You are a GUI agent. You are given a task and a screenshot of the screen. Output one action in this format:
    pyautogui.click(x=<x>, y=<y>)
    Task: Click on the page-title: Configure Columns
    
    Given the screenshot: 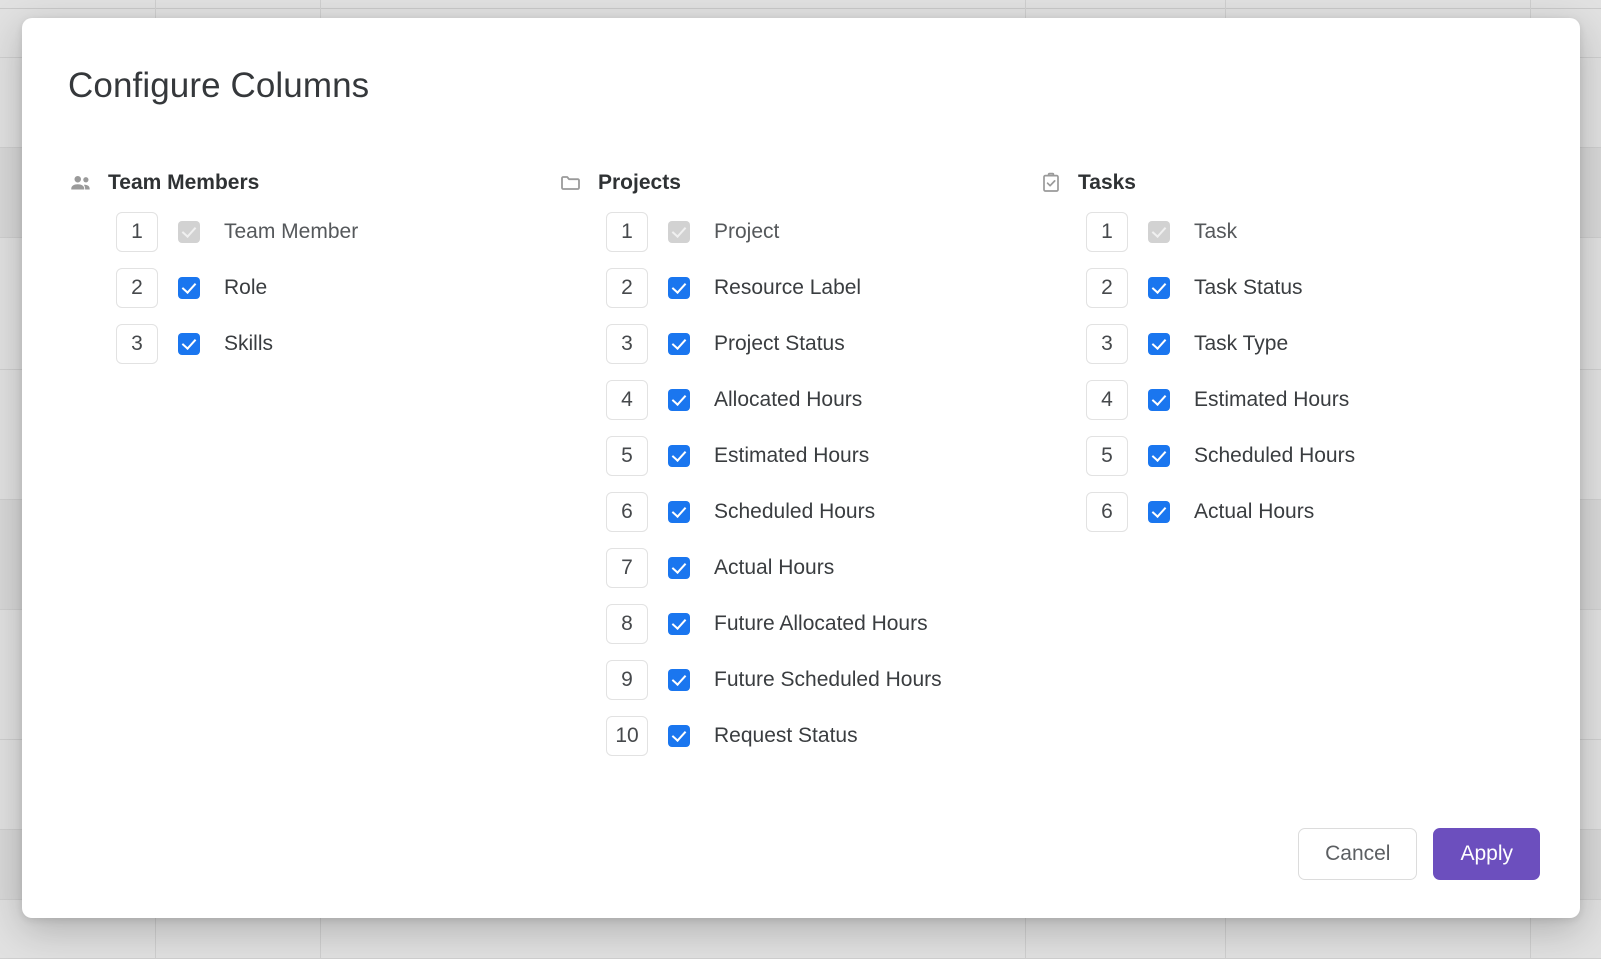 What is the action you would take?
    pyautogui.click(x=219, y=85)
    